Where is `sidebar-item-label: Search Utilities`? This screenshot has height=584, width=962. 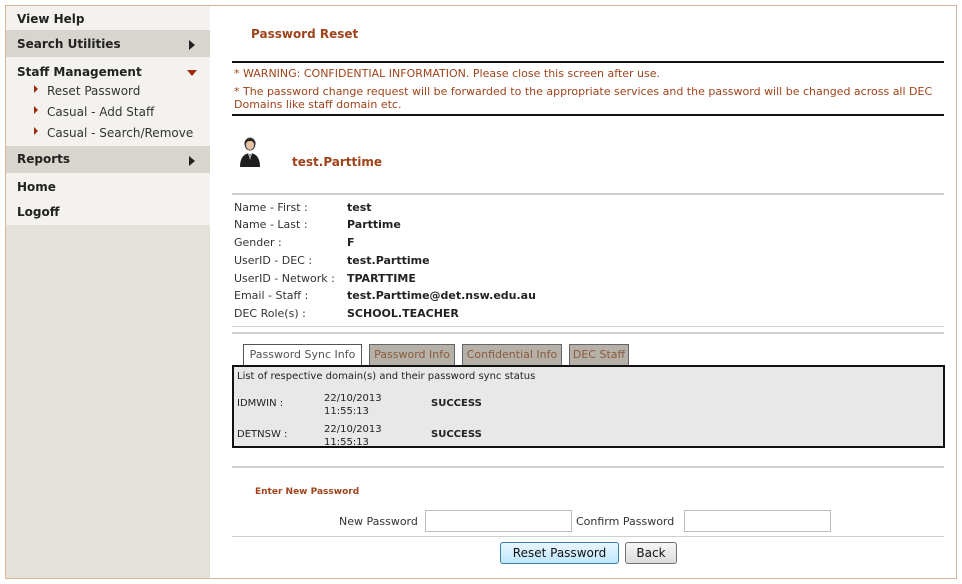
sidebar-item-label: Search Utilities is located at coordinates (69, 44).